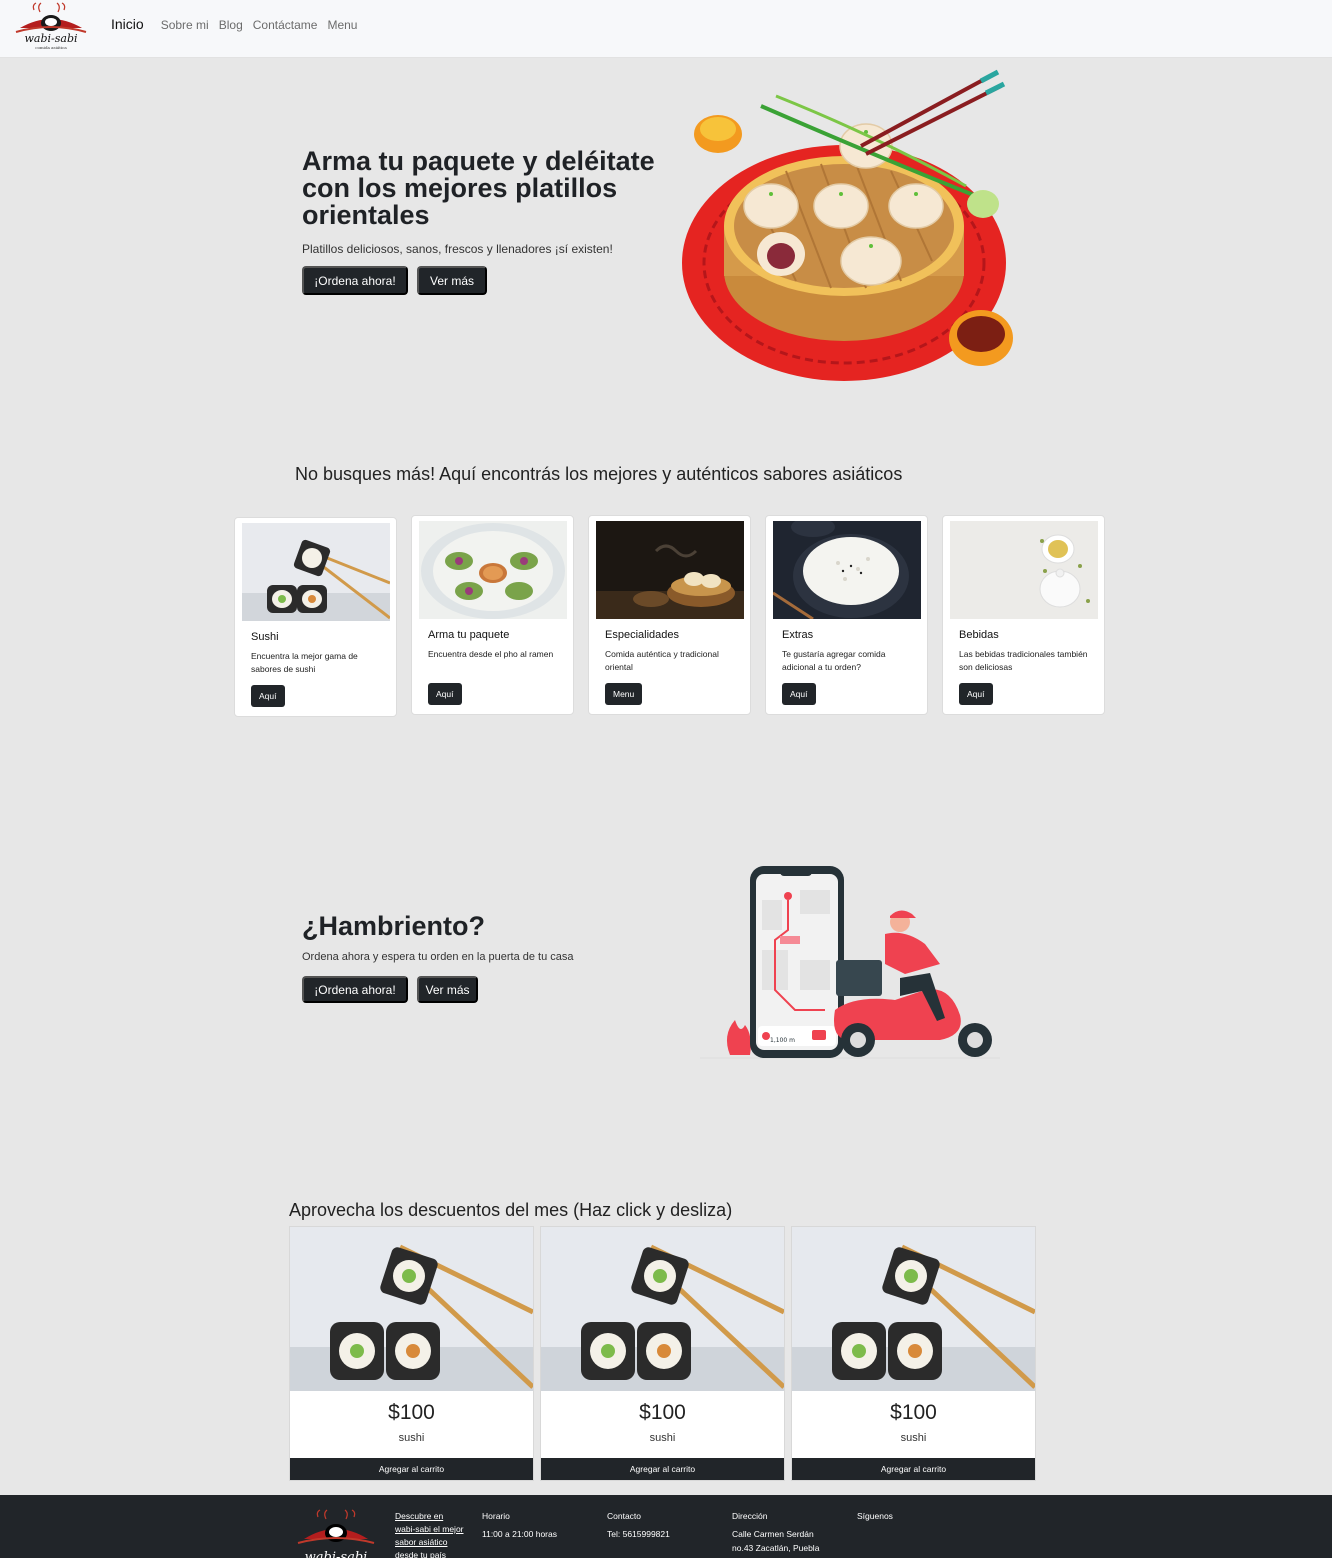  What do you see at coordinates (642, 635) in the screenshot?
I see `card-title: Especialidades` at bounding box center [642, 635].